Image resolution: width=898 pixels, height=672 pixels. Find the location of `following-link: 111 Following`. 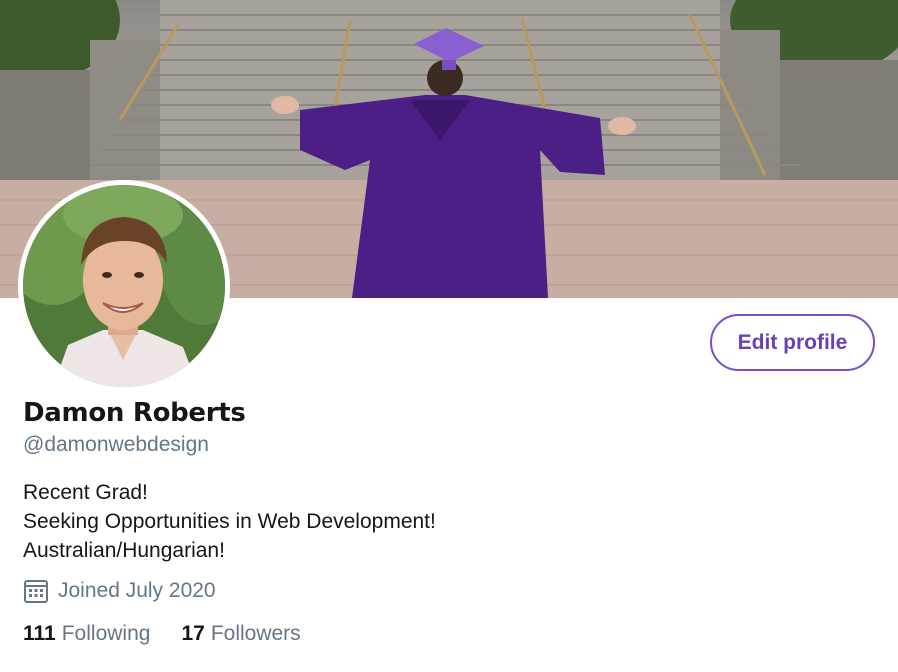

following-link: 111 Following is located at coordinates (86, 634).